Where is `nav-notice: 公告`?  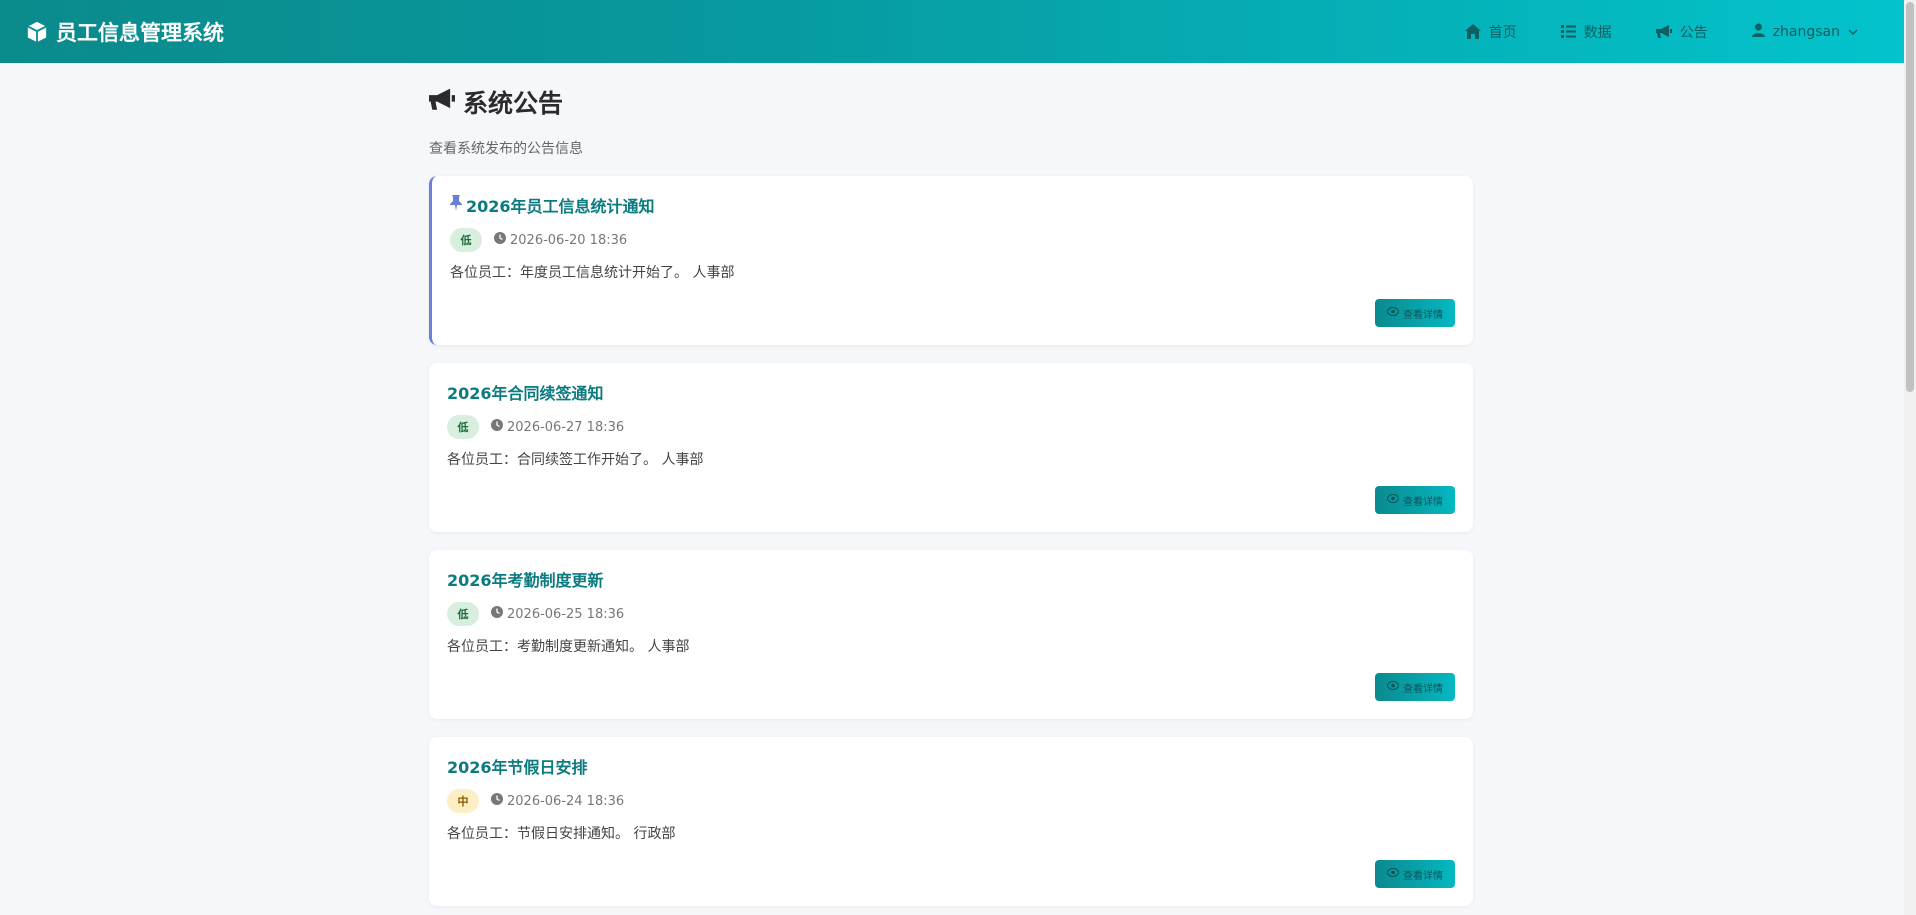
nav-notice: 公告 is located at coordinates (1681, 32).